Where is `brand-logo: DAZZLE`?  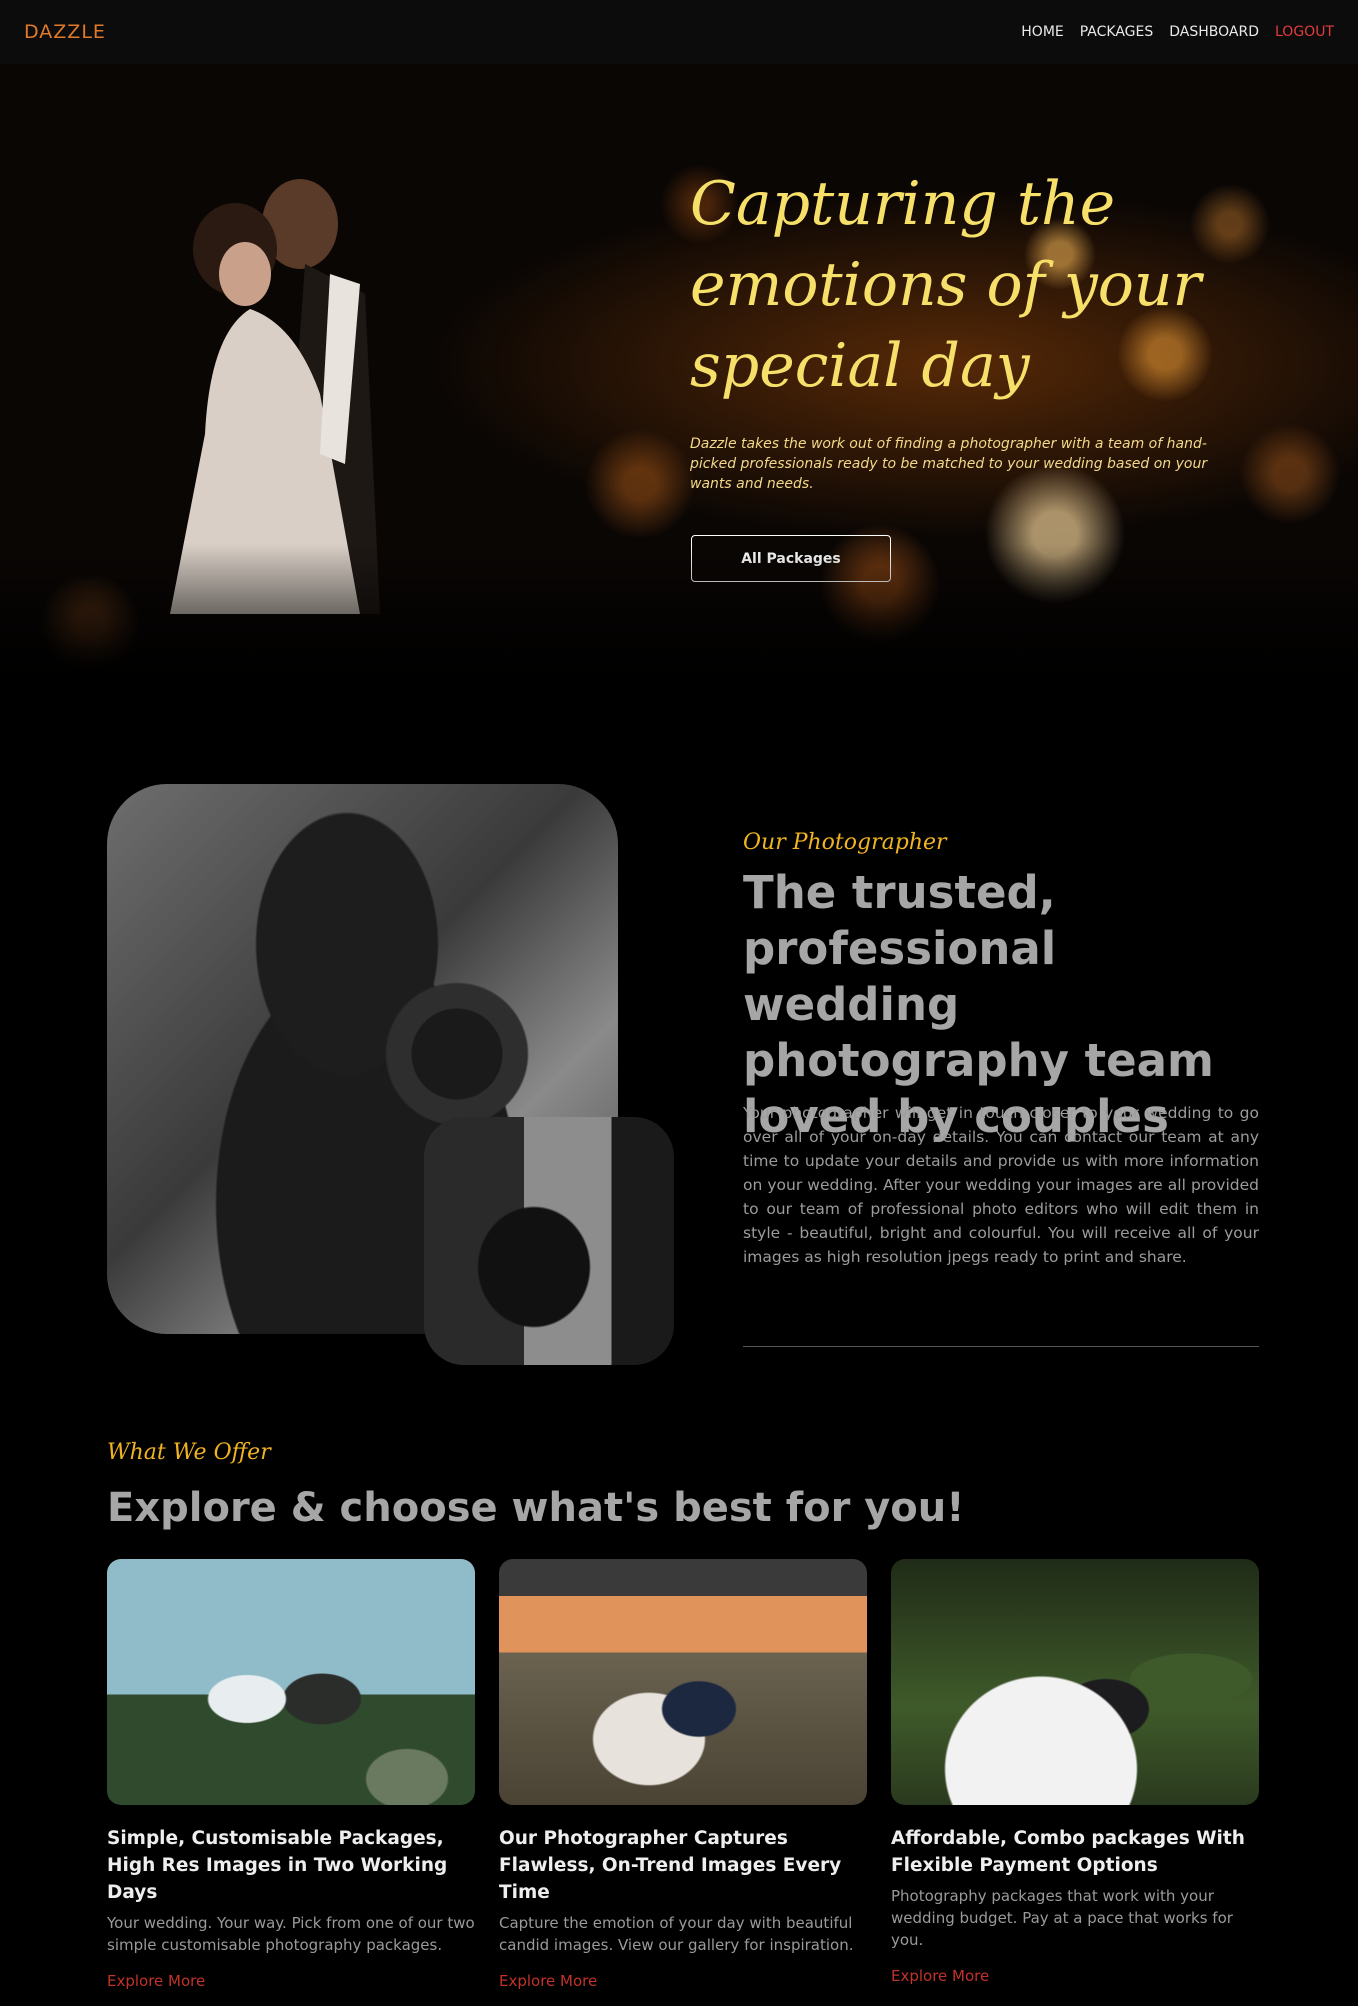 brand-logo: DAZZLE is located at coordinates (65, 32).